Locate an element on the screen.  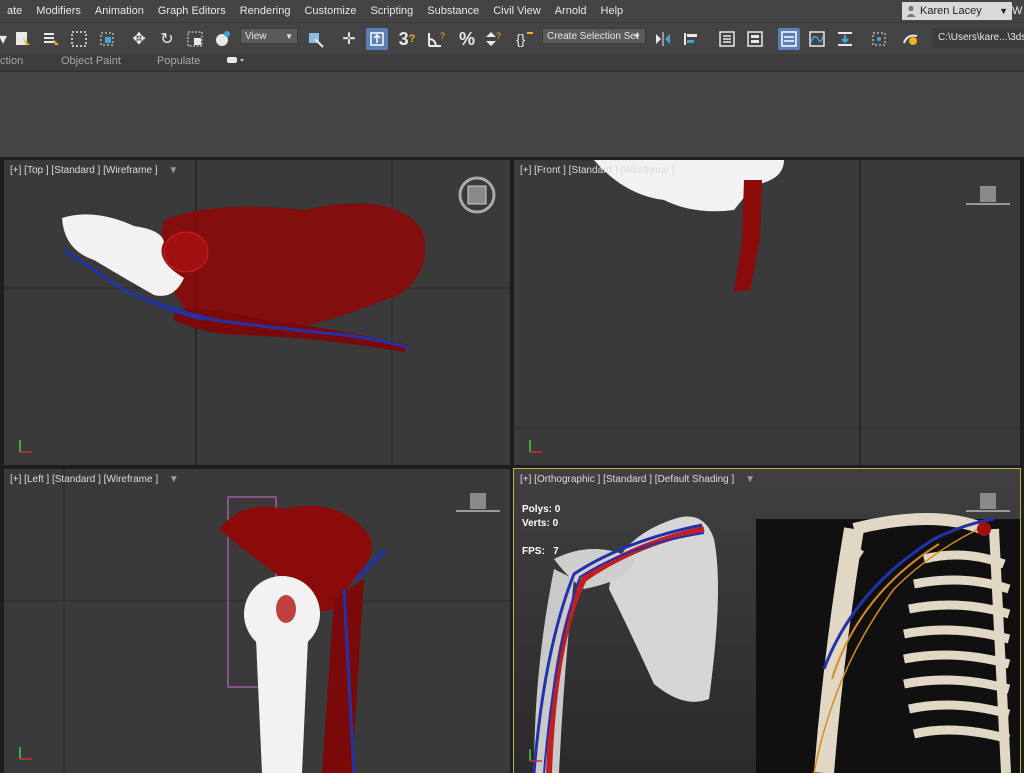
place-icon is located at coordinates (223, 39).